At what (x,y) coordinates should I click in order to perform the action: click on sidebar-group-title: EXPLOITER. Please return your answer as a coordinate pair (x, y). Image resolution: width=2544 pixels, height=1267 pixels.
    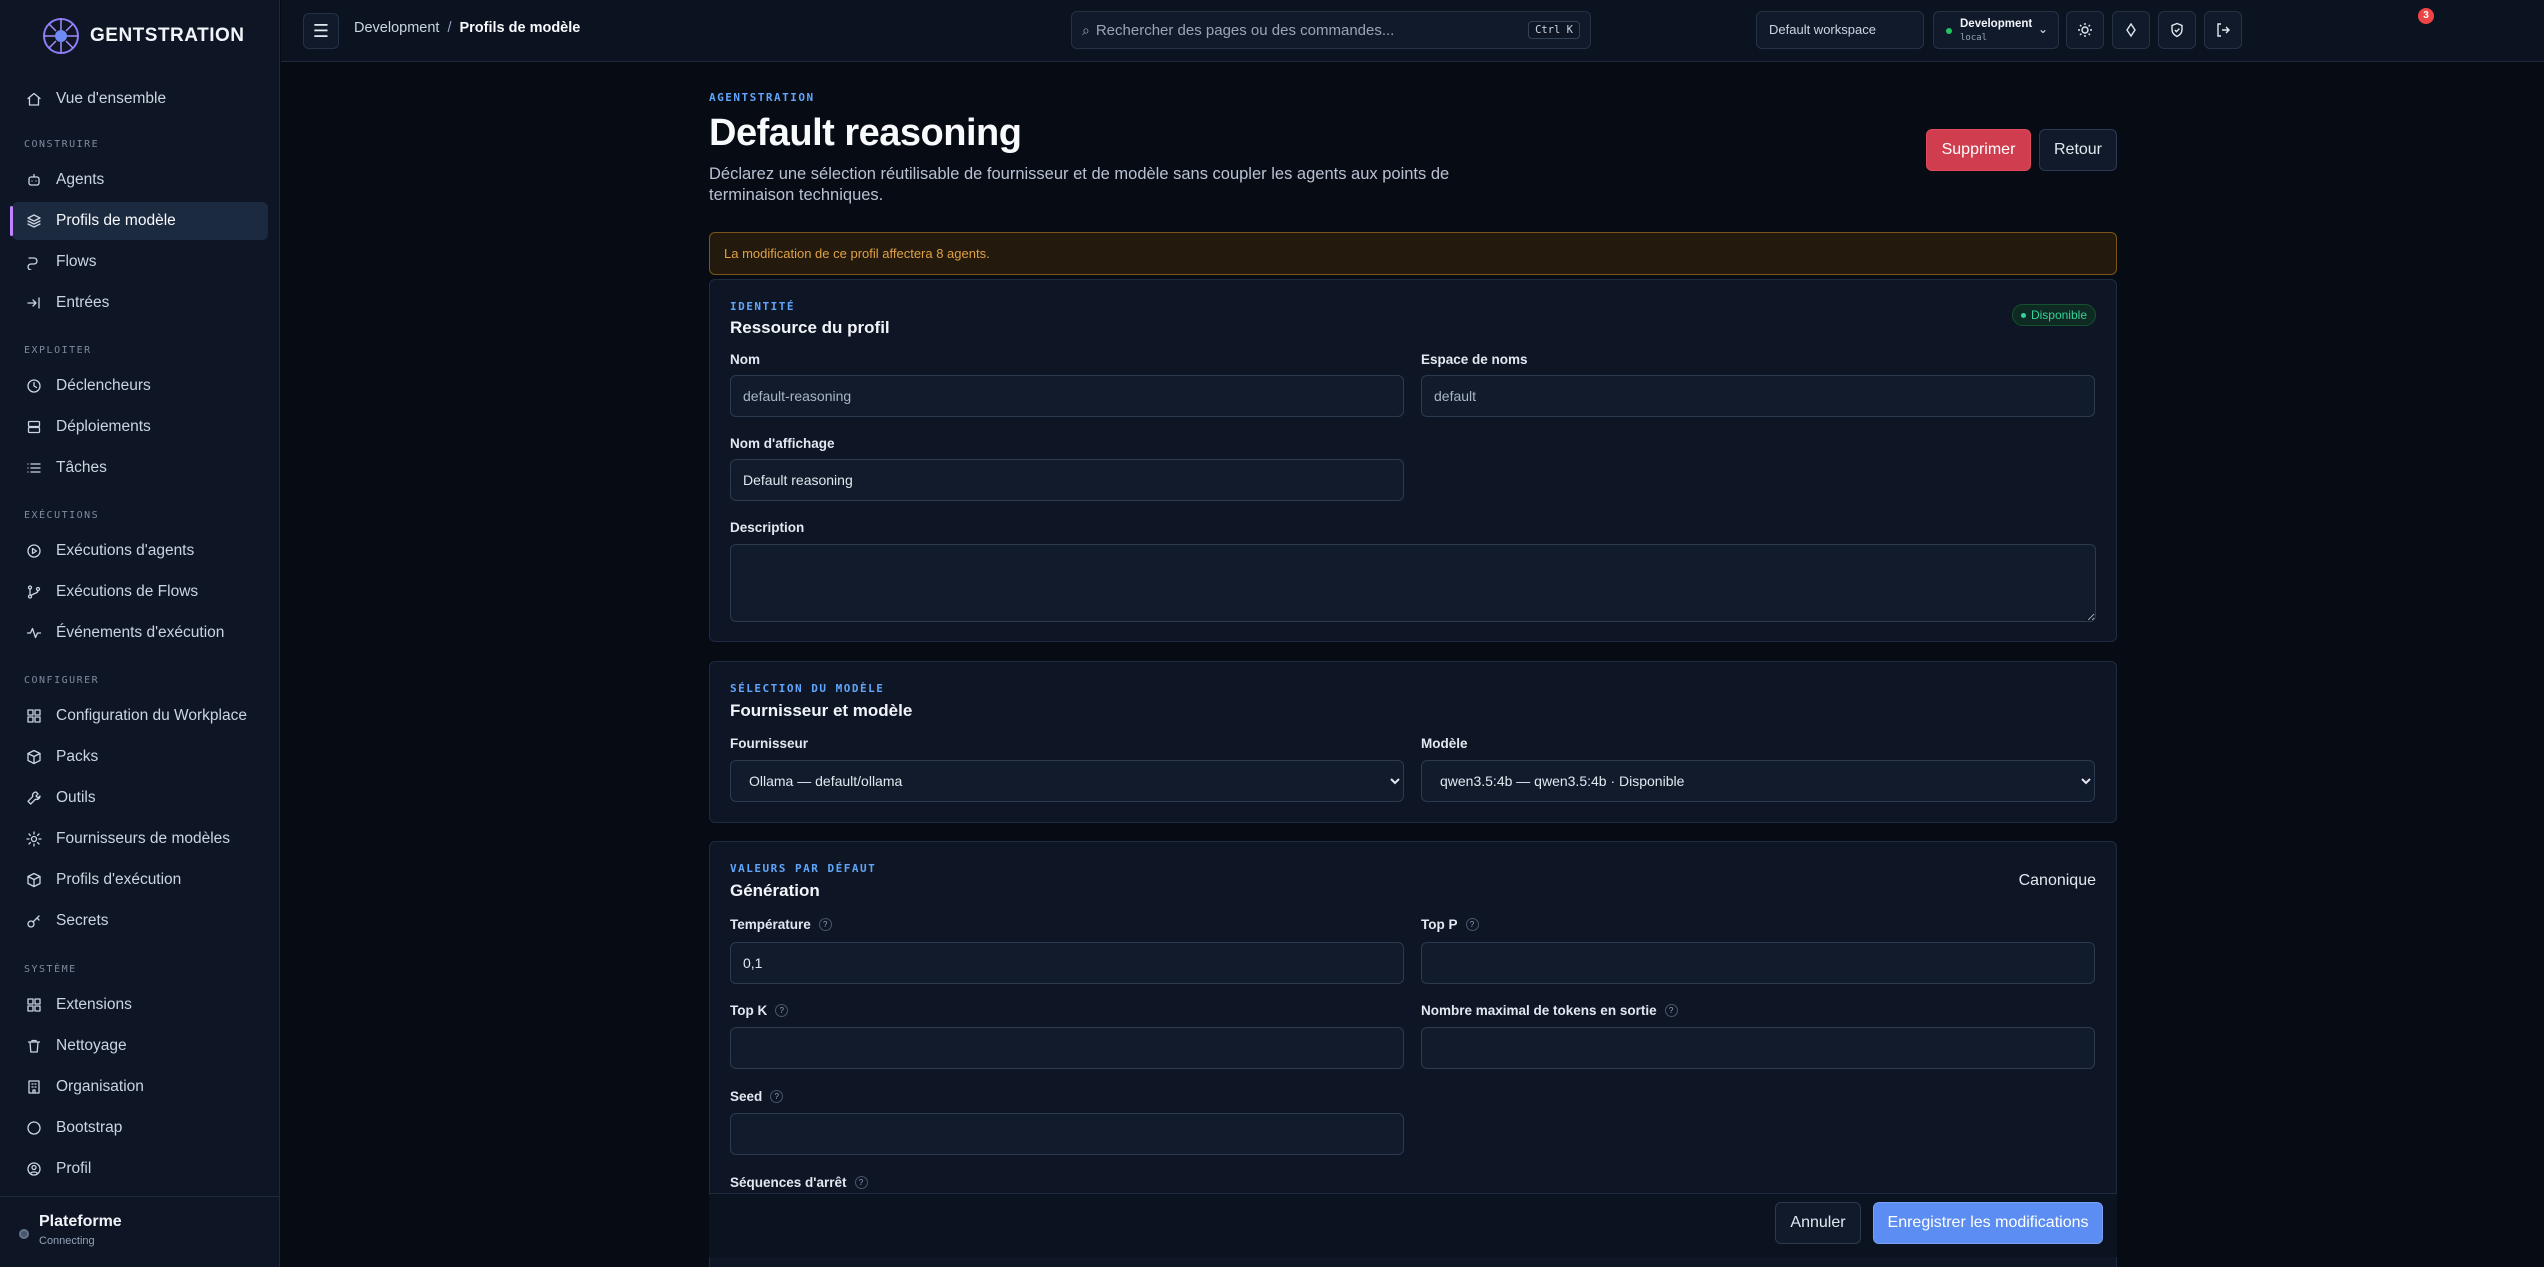
    Looking at the image, I should click on (58, 350).